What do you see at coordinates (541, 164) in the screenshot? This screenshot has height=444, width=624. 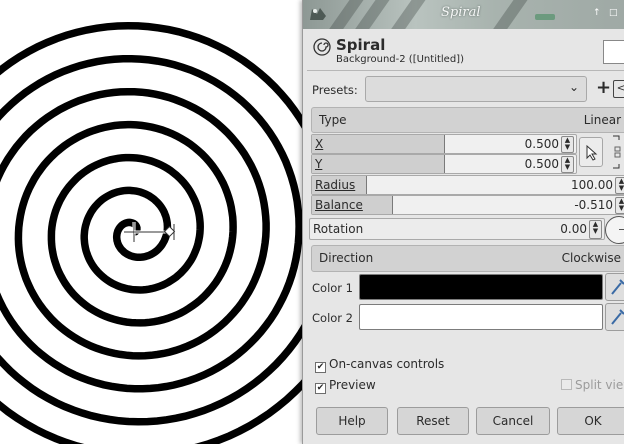 I see `y-value: 0.500` at bounding box center [541, 164].